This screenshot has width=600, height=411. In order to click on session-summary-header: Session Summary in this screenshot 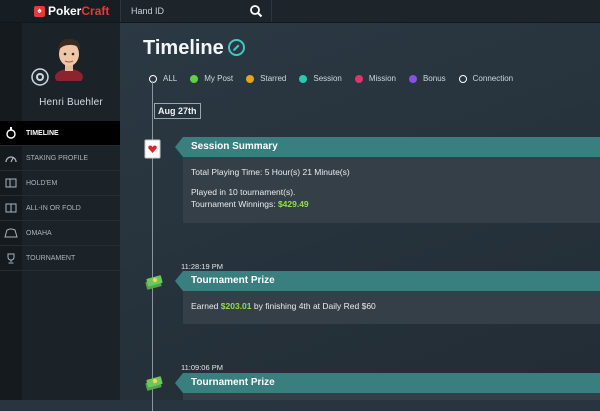, I will do `click(391, 147)`.